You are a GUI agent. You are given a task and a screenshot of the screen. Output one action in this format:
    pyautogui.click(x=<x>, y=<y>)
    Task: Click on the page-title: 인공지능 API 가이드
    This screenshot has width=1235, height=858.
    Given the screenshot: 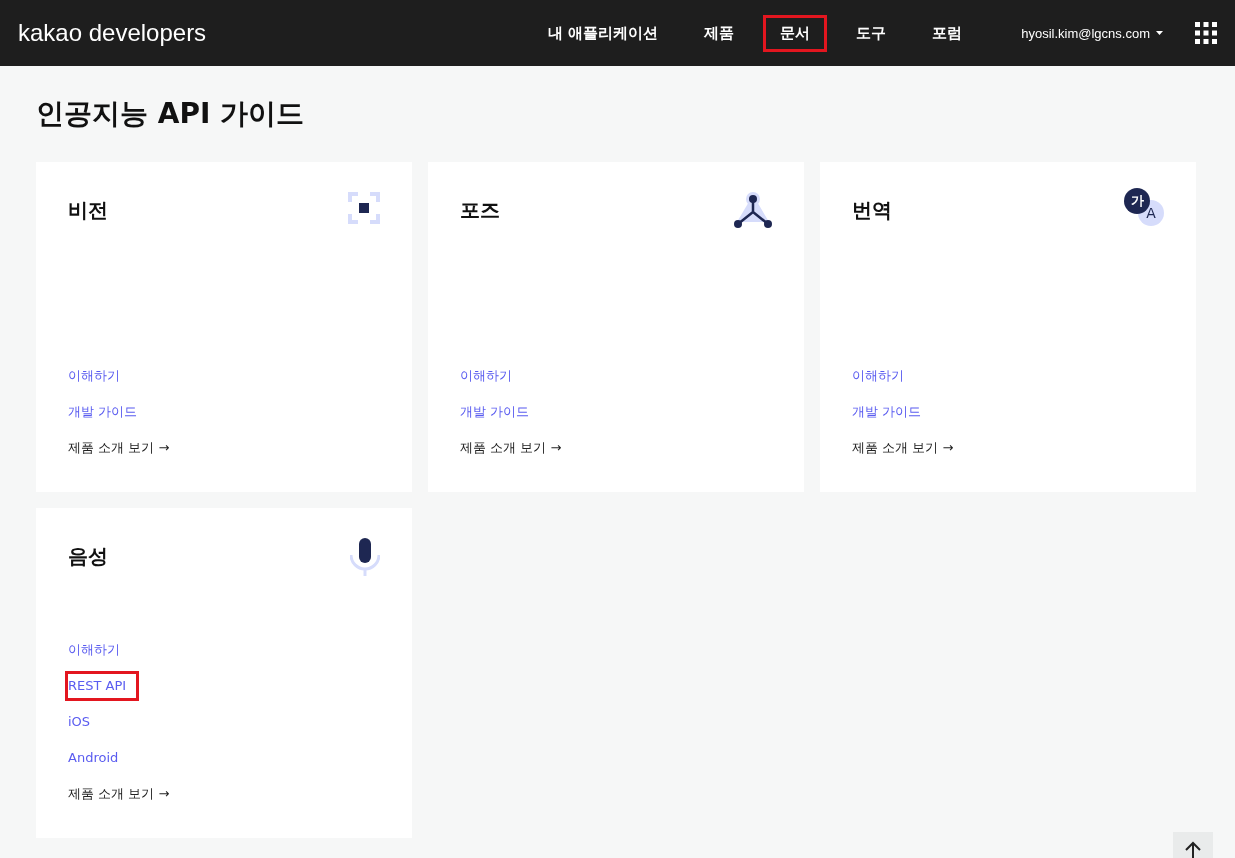 What is the action you would take?
    pyautogui.click(x=171, y=114)
    